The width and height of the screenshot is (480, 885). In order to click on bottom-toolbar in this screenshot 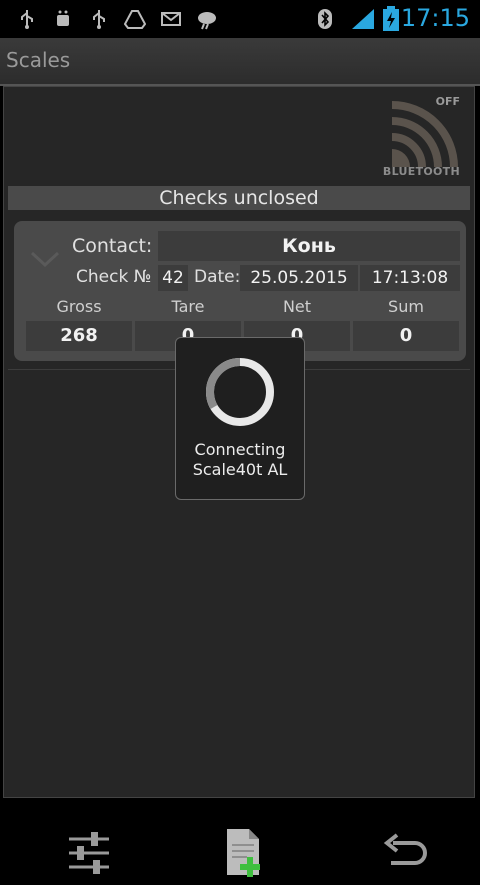, I will do `click(243, 856)`.